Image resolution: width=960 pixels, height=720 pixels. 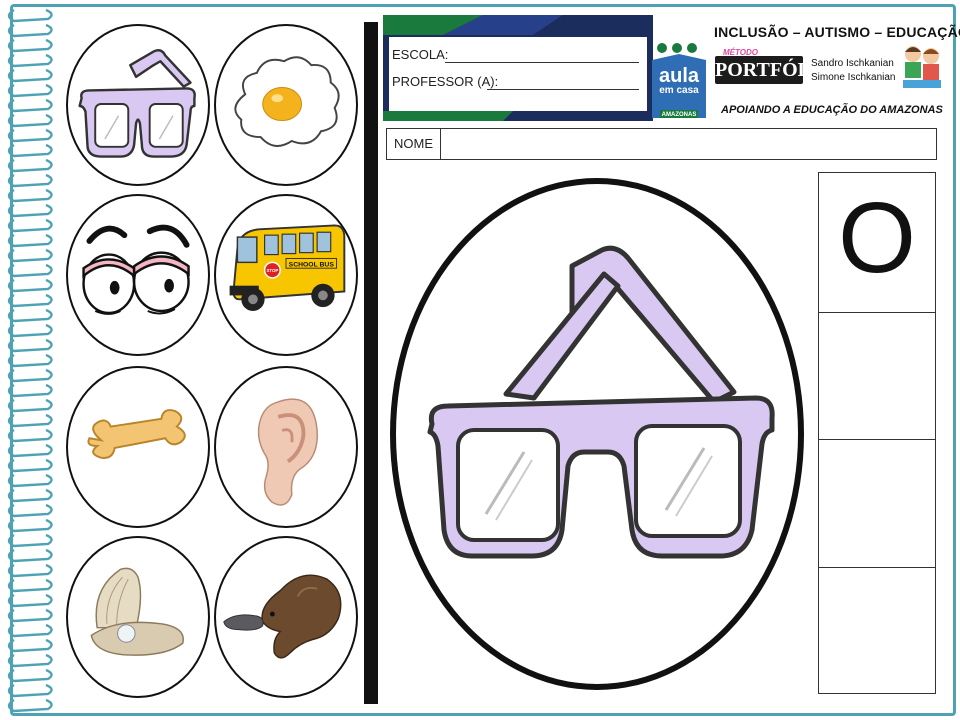 What do you see at coordinates (922, 67) in the screenshot?
I see `kids-illustration-icon` at bounding box center [922, 67].